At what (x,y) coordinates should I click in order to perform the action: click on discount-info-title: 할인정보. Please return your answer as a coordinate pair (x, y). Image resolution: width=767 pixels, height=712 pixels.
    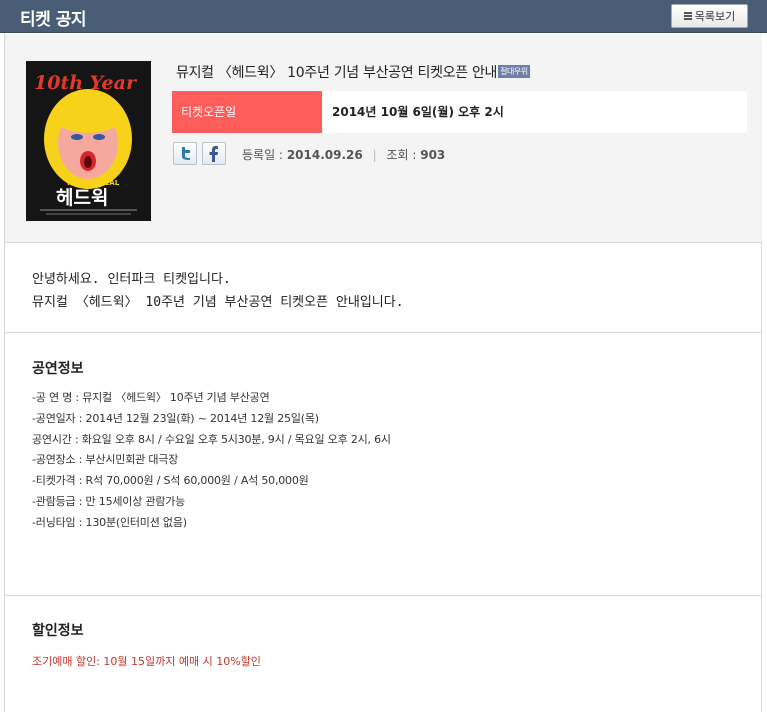
    Looking at the image, I should click on (58, 631).